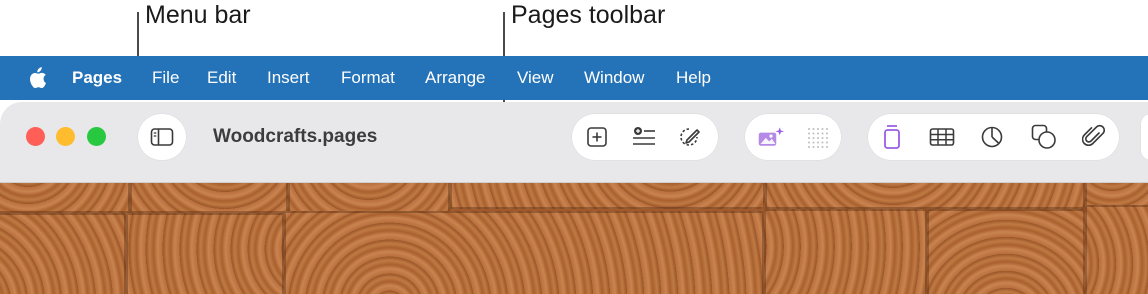 The width and height of the screenshot is (1148, 294). Describe the element at coordinates (65, 136) in the screenshot. I see `minimize-button` at that location.